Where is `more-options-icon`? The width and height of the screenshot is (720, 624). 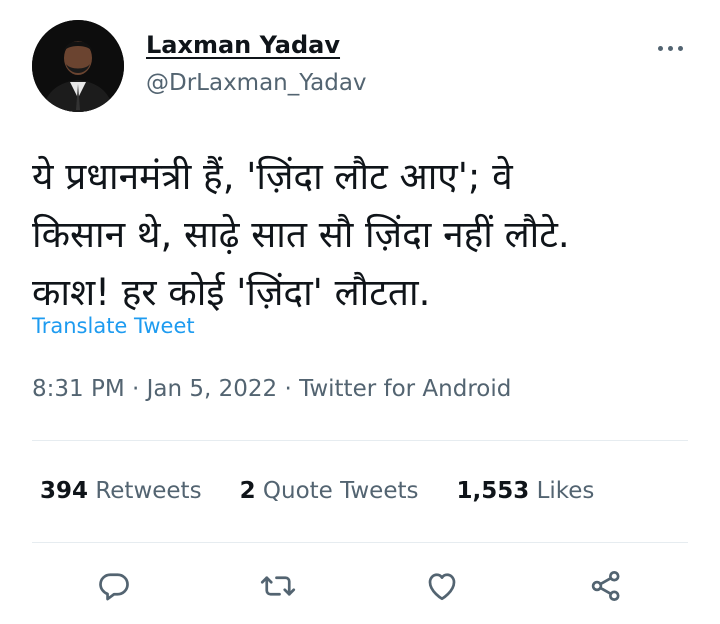
more-options-icon is located at coordinates (670, 48).